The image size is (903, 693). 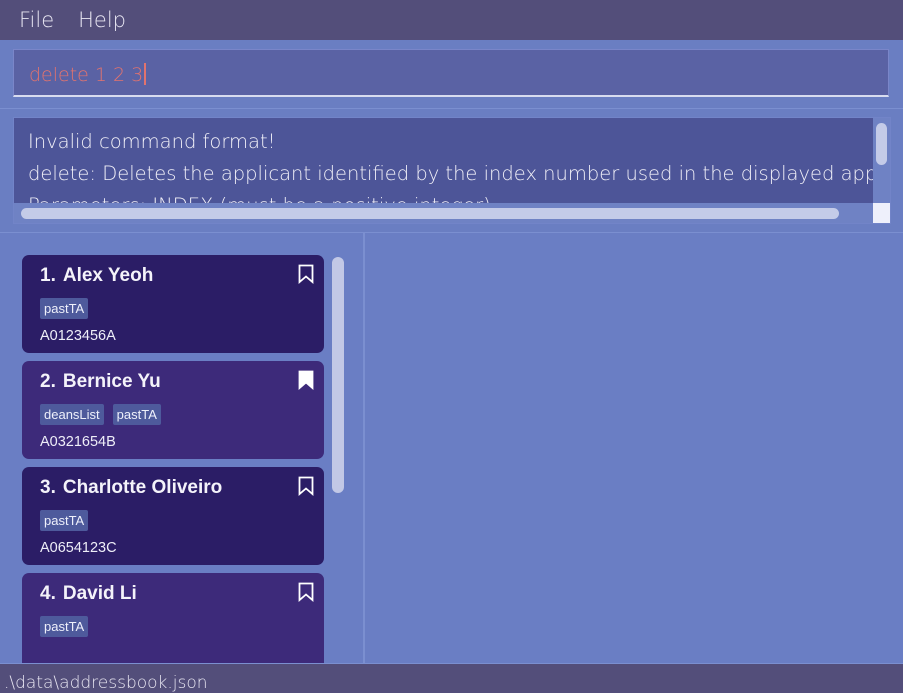 What do you see at coordinates (100, 381) in the screenshot?
I see `applicant-name: 2. Bernice Yu` at bounding box center [100, 381].